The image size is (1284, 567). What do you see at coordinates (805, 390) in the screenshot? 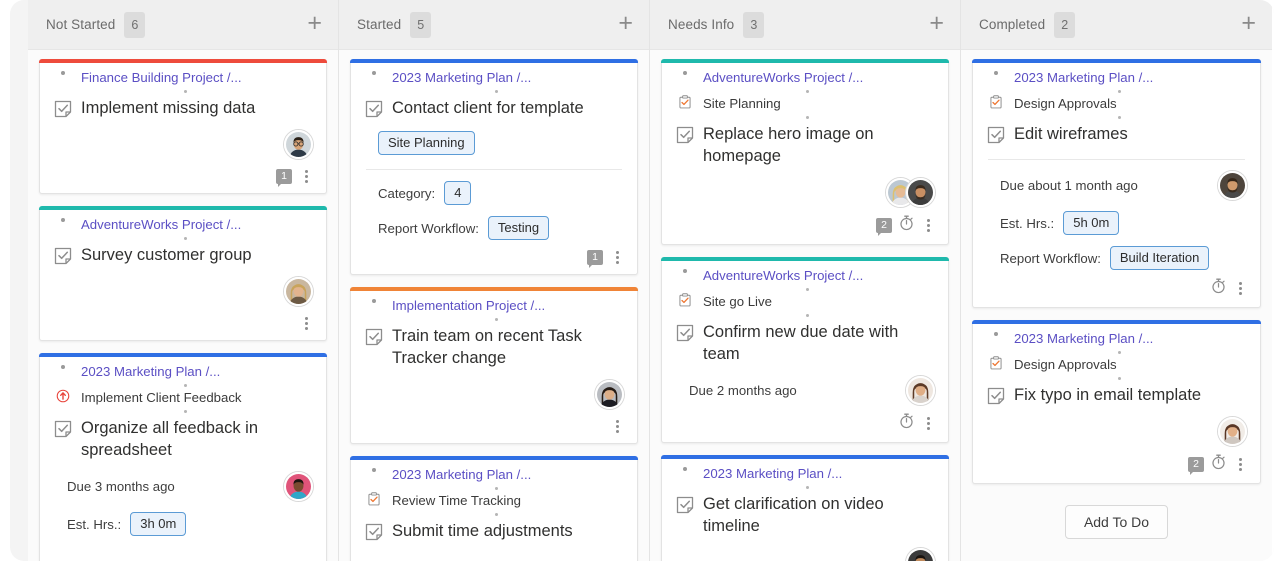
I see `card-due-row: Due 2 months ago` at bounding box center [805, 390].